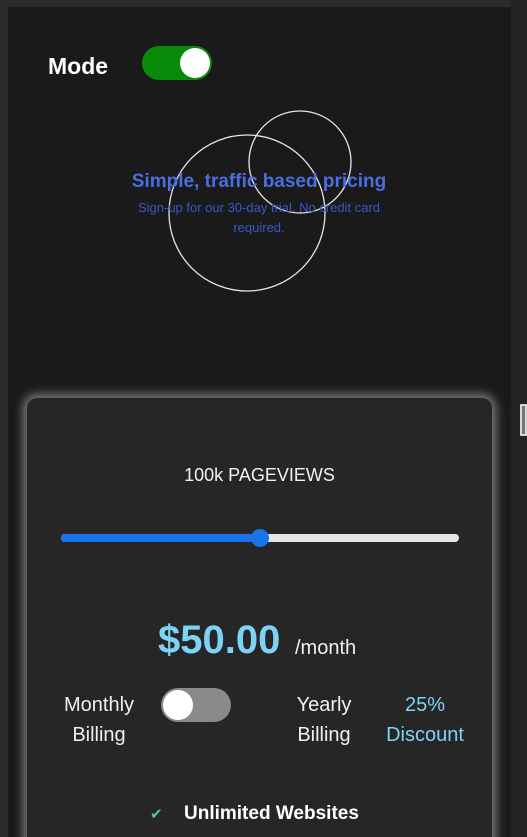 Image resolution: width=527 pixels, height=837 pixels. I want to click on discount-badge: 25% Discount, so click(425, 720).